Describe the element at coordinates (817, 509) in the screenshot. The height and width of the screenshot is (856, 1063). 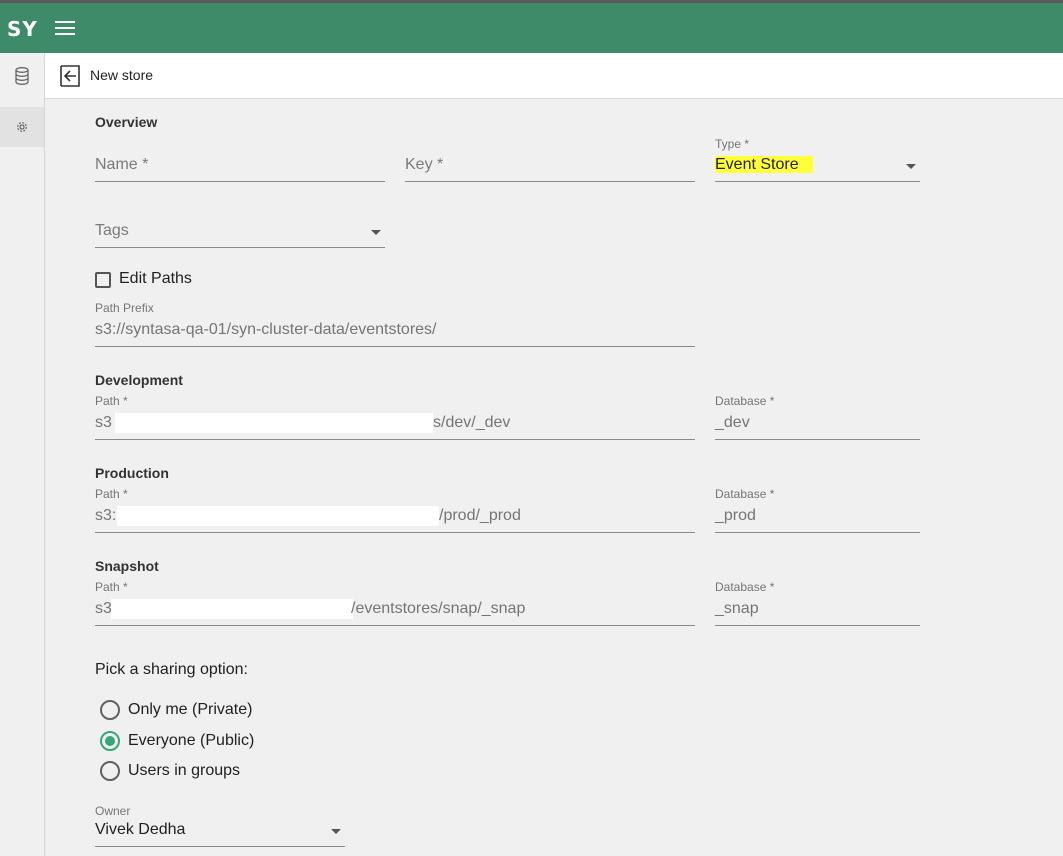
I see `prod-database-field: Database * _prod` at that location.